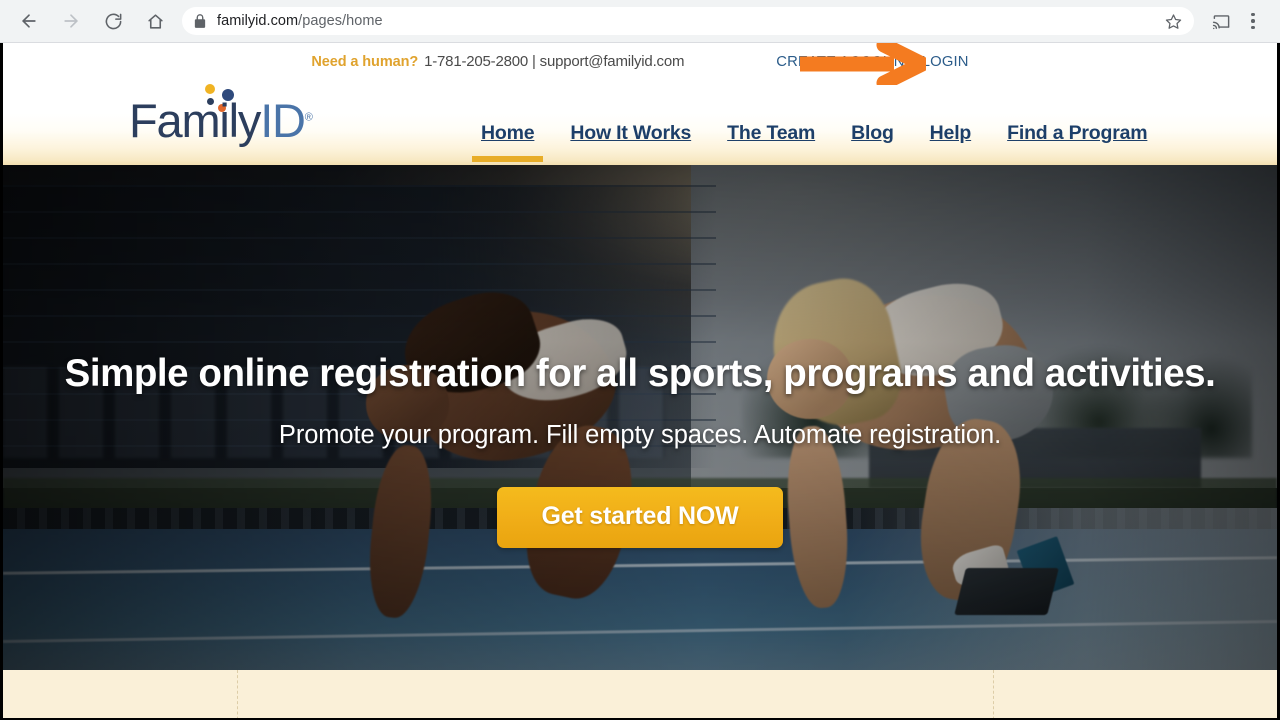 This screenshot has height=720, width=1280. Describe the element at coordinates (258, 21) in the screenshot. I see `url-host: familyid.com` at that location.